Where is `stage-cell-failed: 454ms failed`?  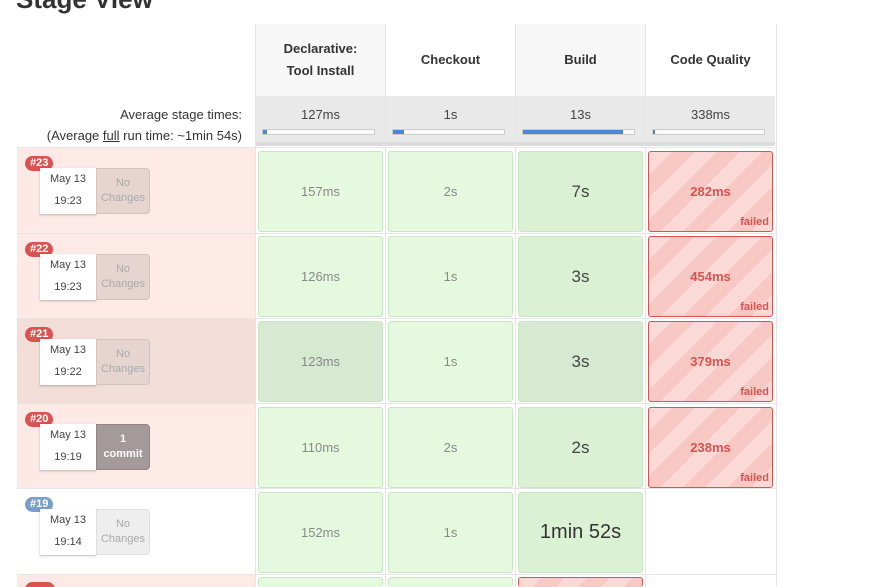
stage-cell-failed: 454ms failed is located at coordinates (710, 276).